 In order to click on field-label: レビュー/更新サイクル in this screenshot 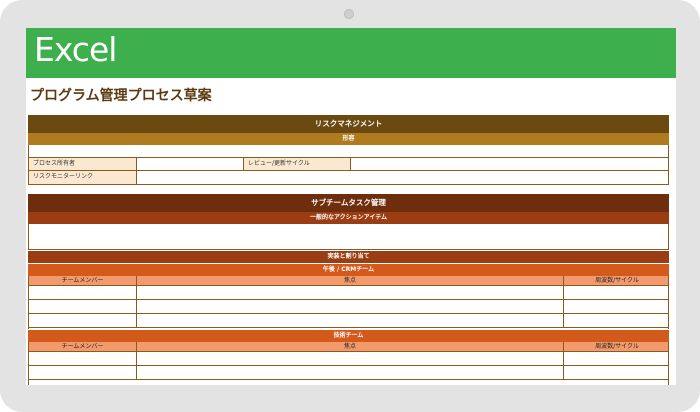, I will do `click(296, 164)`.